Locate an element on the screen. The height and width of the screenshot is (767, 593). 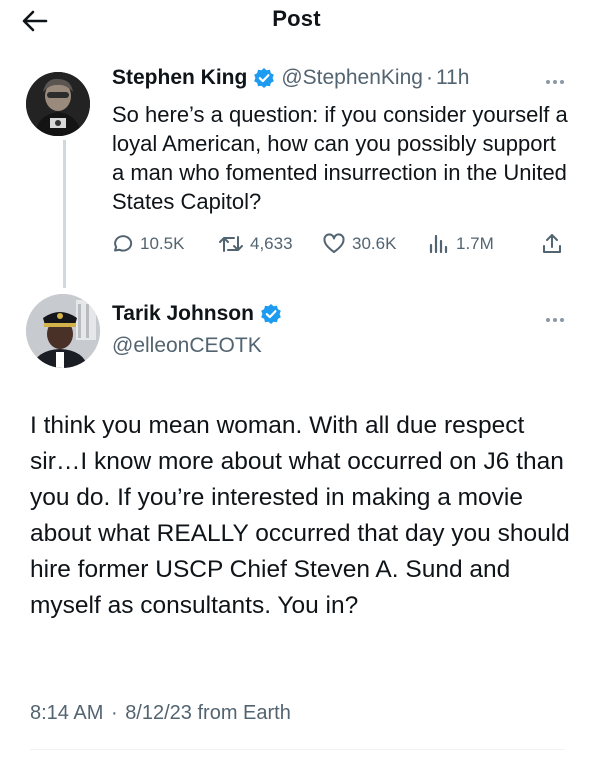
page-title: Post is located at coordinates (296, 18).